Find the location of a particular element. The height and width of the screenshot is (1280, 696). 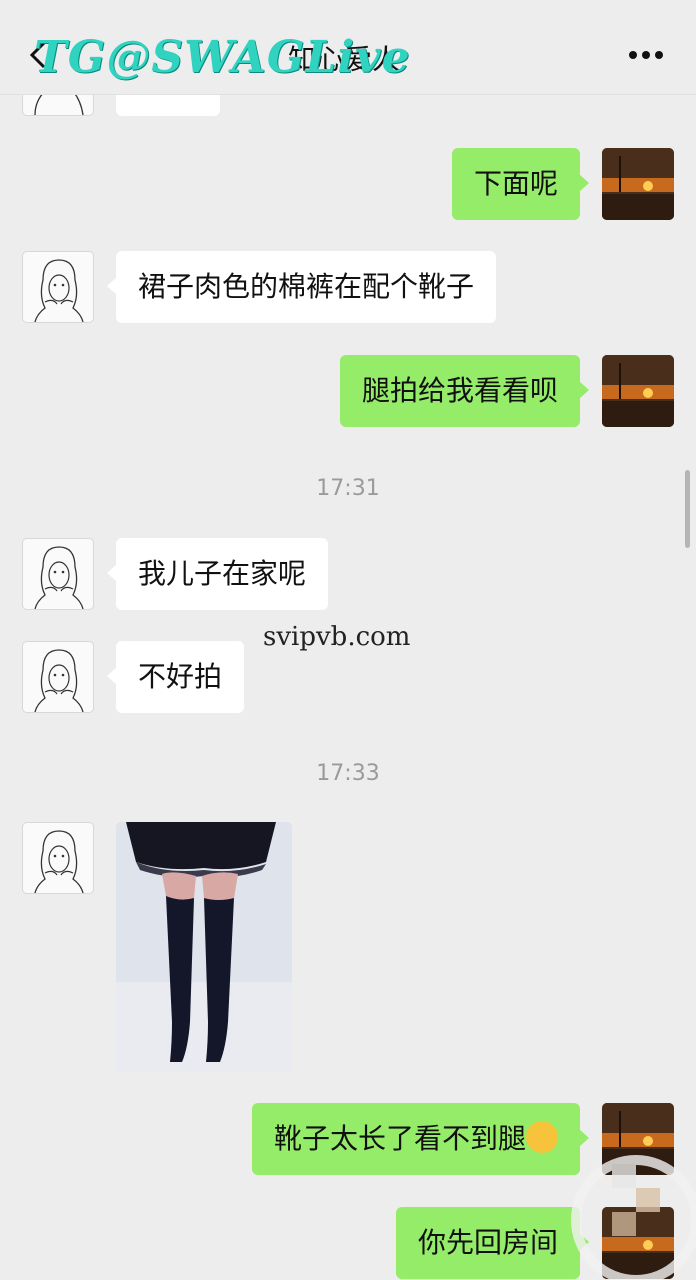

message-bubble-incoming: 裙子肉色的棉裤在配个靴子 is located at coordinates (301, 287).